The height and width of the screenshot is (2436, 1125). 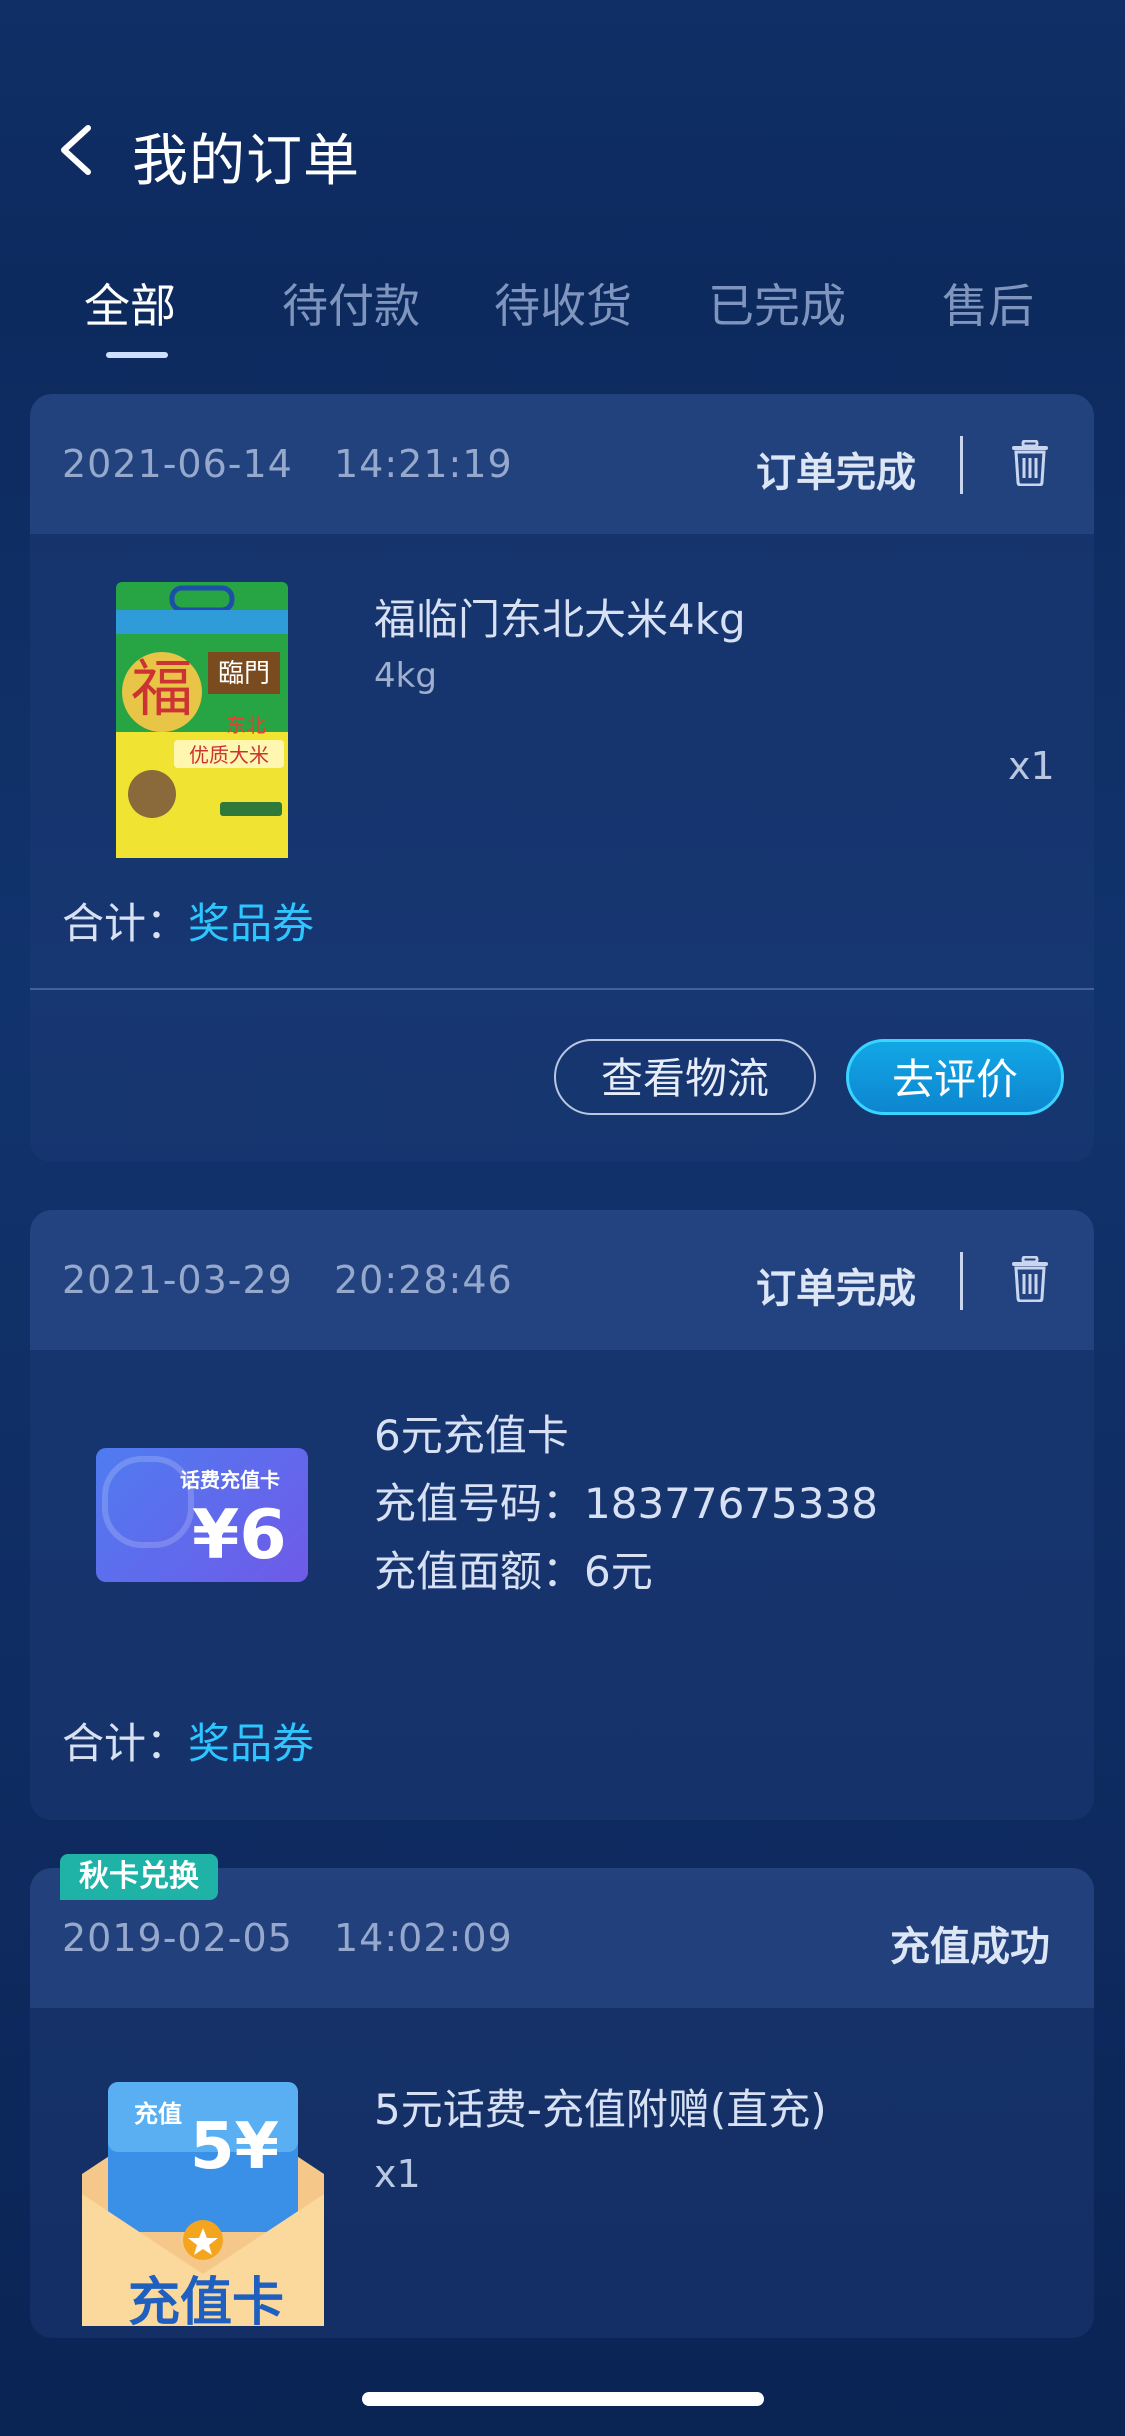 What do you see at coordinates (563, 2399) in the screenshot?
I see `home-indicator` at bounding box center [563, 2399].